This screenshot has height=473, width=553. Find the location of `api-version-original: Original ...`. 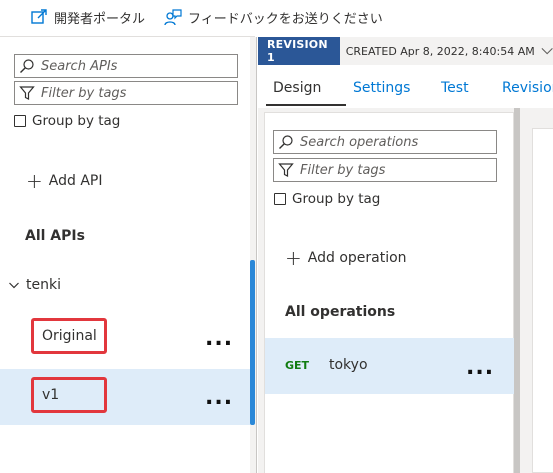

api-version-original: Original ... is located at coordinates (125, 339).